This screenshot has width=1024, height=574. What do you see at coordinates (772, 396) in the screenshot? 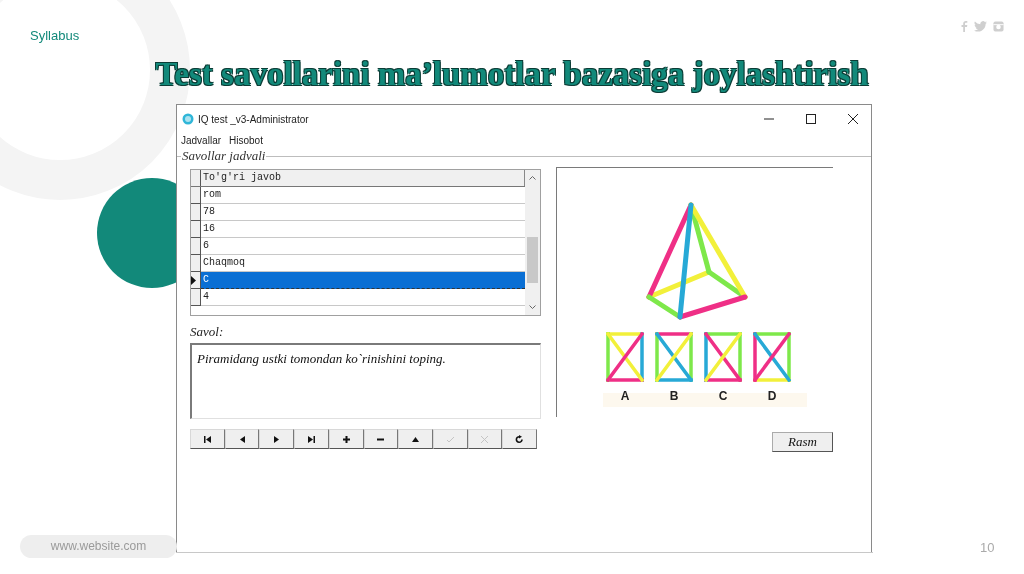
I see `option-label: D` at bounding box center [772, 396].